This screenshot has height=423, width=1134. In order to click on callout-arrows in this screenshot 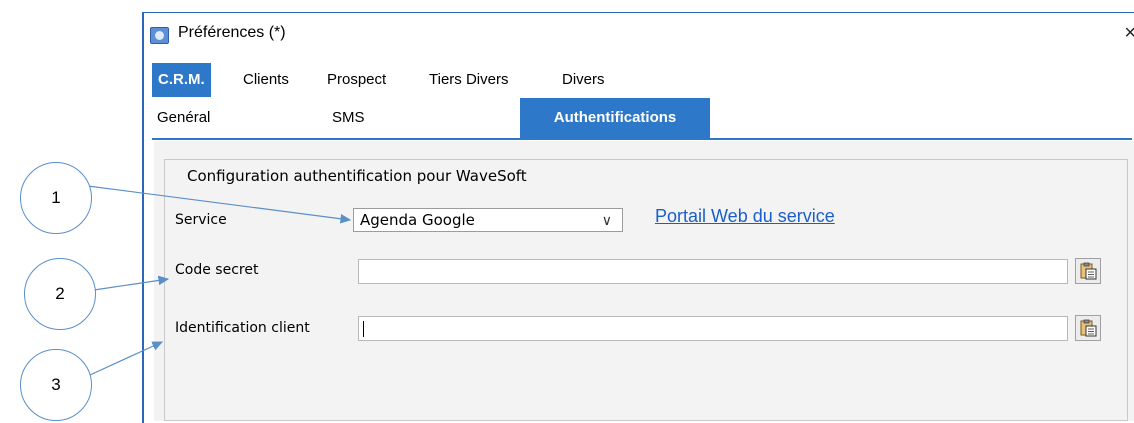, I will do `click(219, 280)`.